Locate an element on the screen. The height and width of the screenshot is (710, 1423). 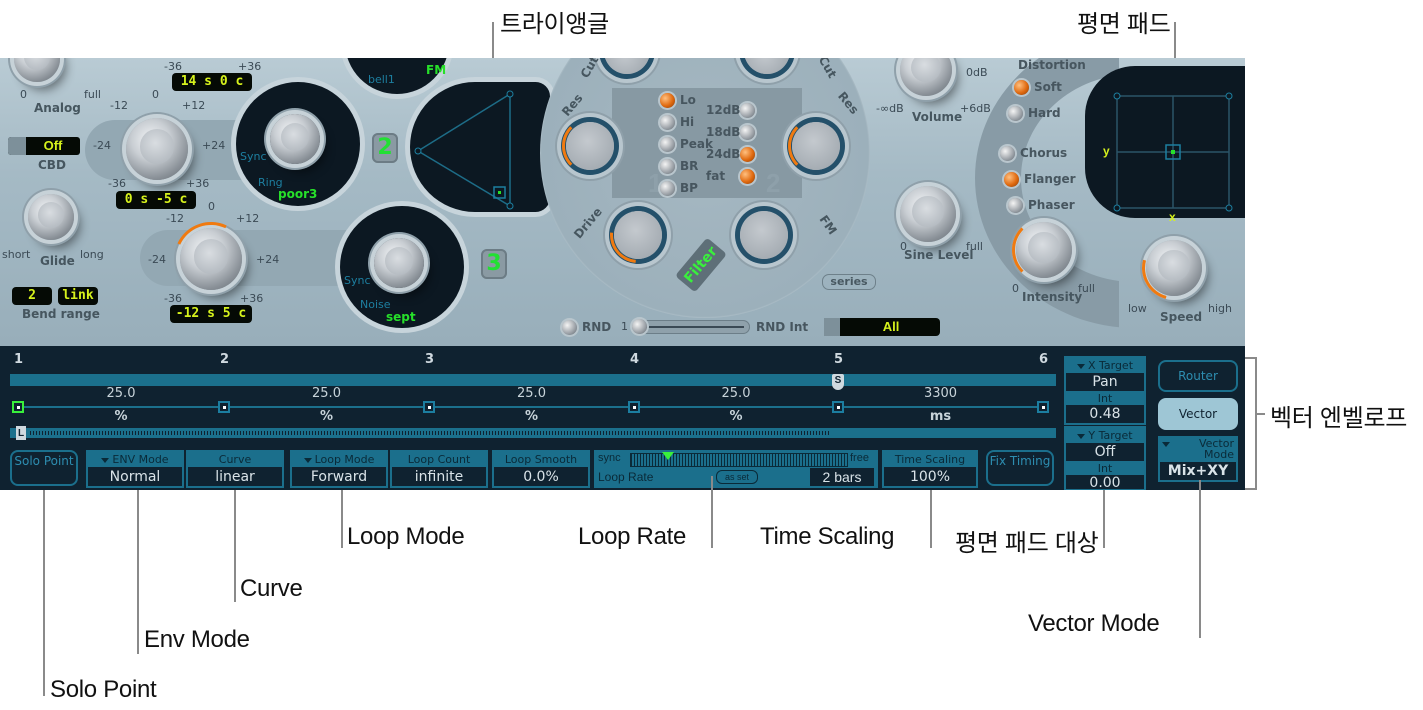
rnd-button is located at coordinates (569, 327).